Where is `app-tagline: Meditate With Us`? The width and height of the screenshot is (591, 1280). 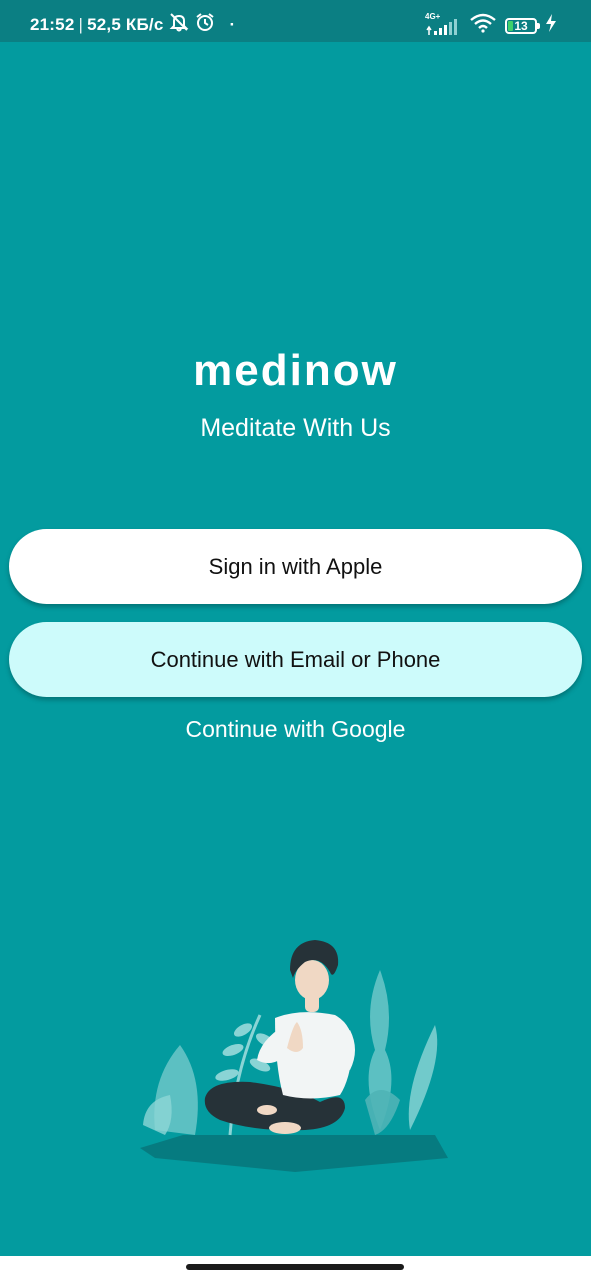
app-tagline: Meditate With Us is located at coordinates (295, 428).